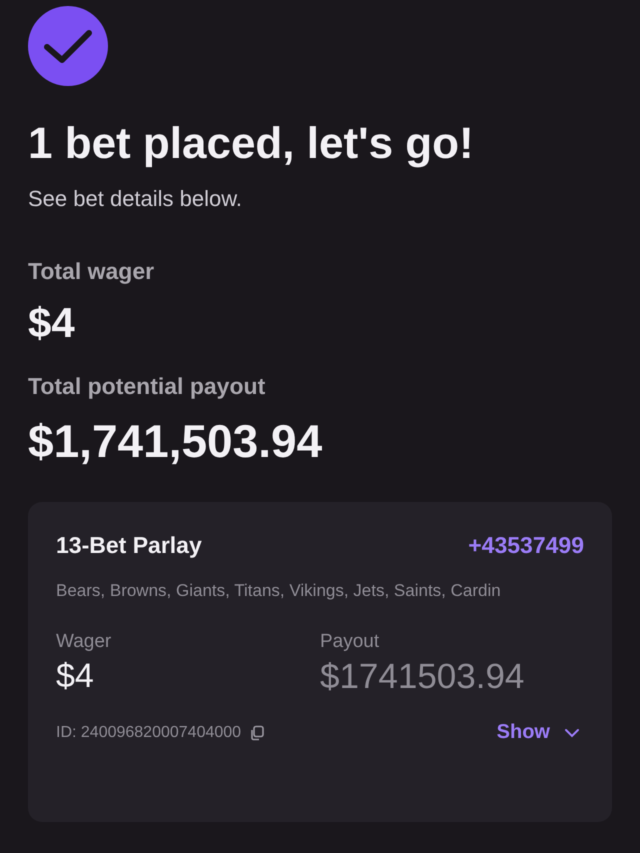  I want to click on checkmark-icon, so click(68, 46).